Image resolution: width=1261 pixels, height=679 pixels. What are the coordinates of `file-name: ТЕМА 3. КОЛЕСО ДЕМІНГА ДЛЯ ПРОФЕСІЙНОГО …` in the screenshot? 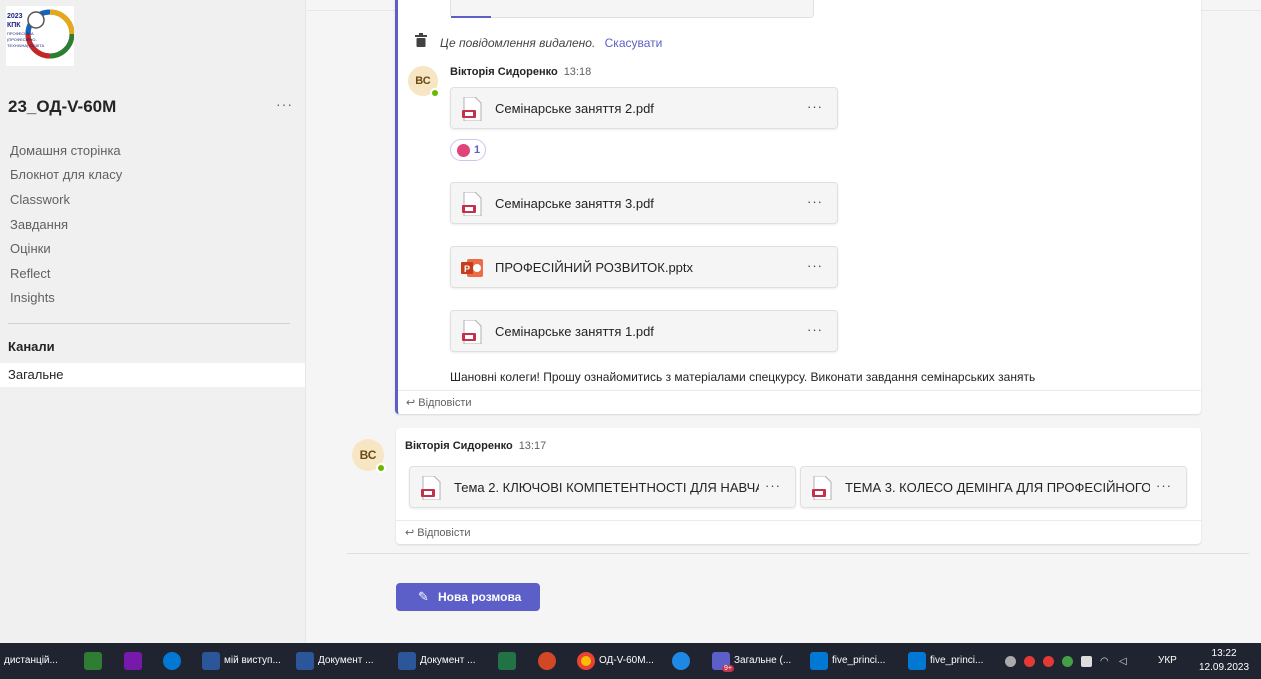 It's located at (997, 487).